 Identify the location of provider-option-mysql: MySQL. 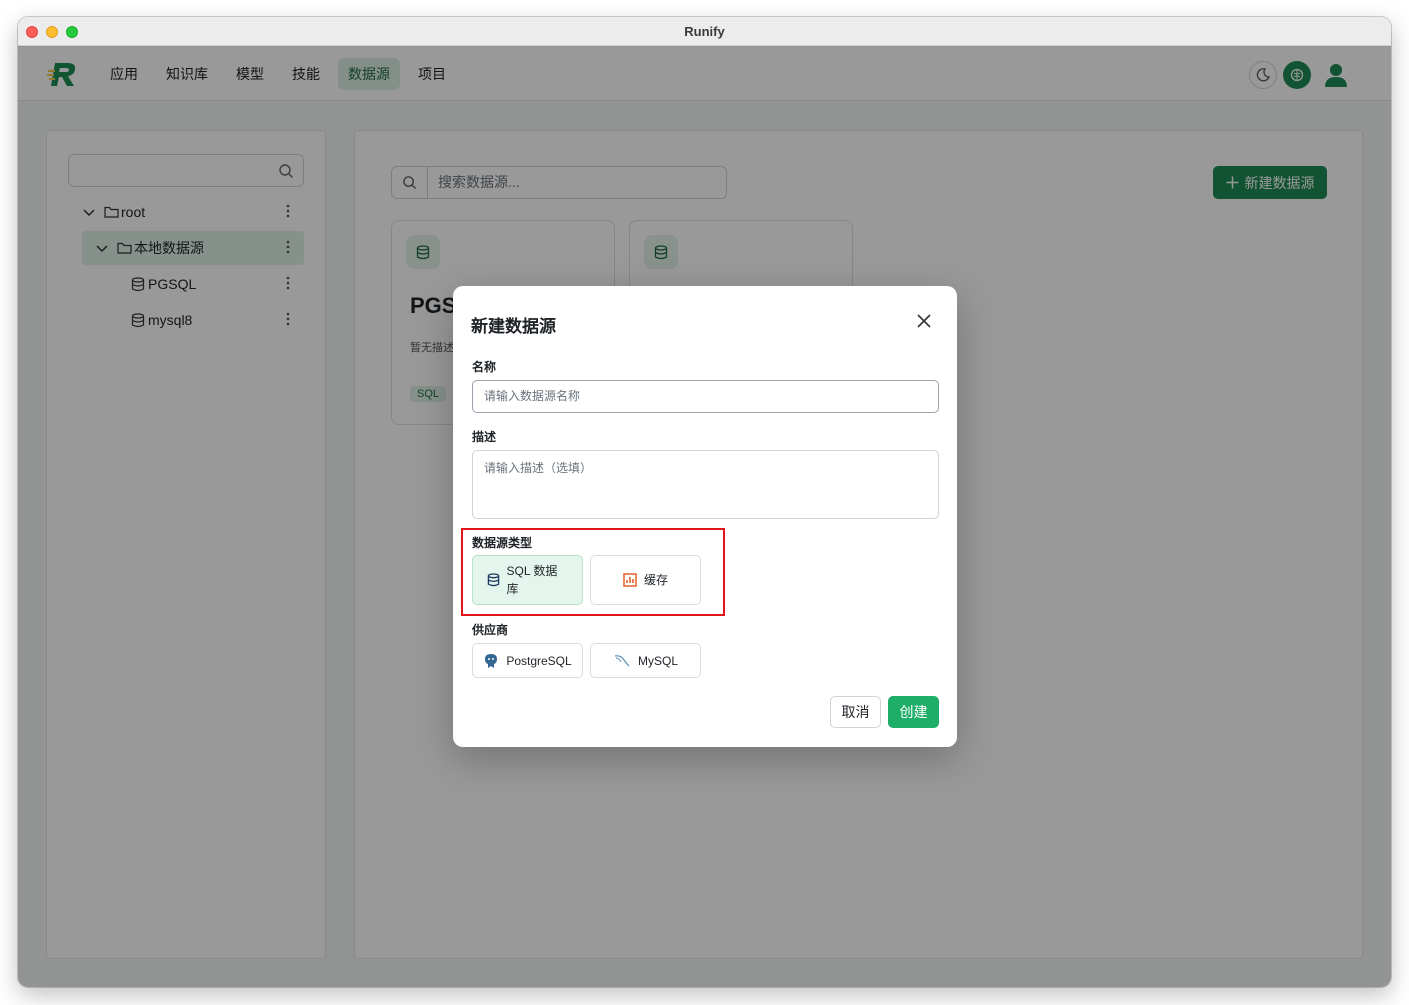
(645, 660).